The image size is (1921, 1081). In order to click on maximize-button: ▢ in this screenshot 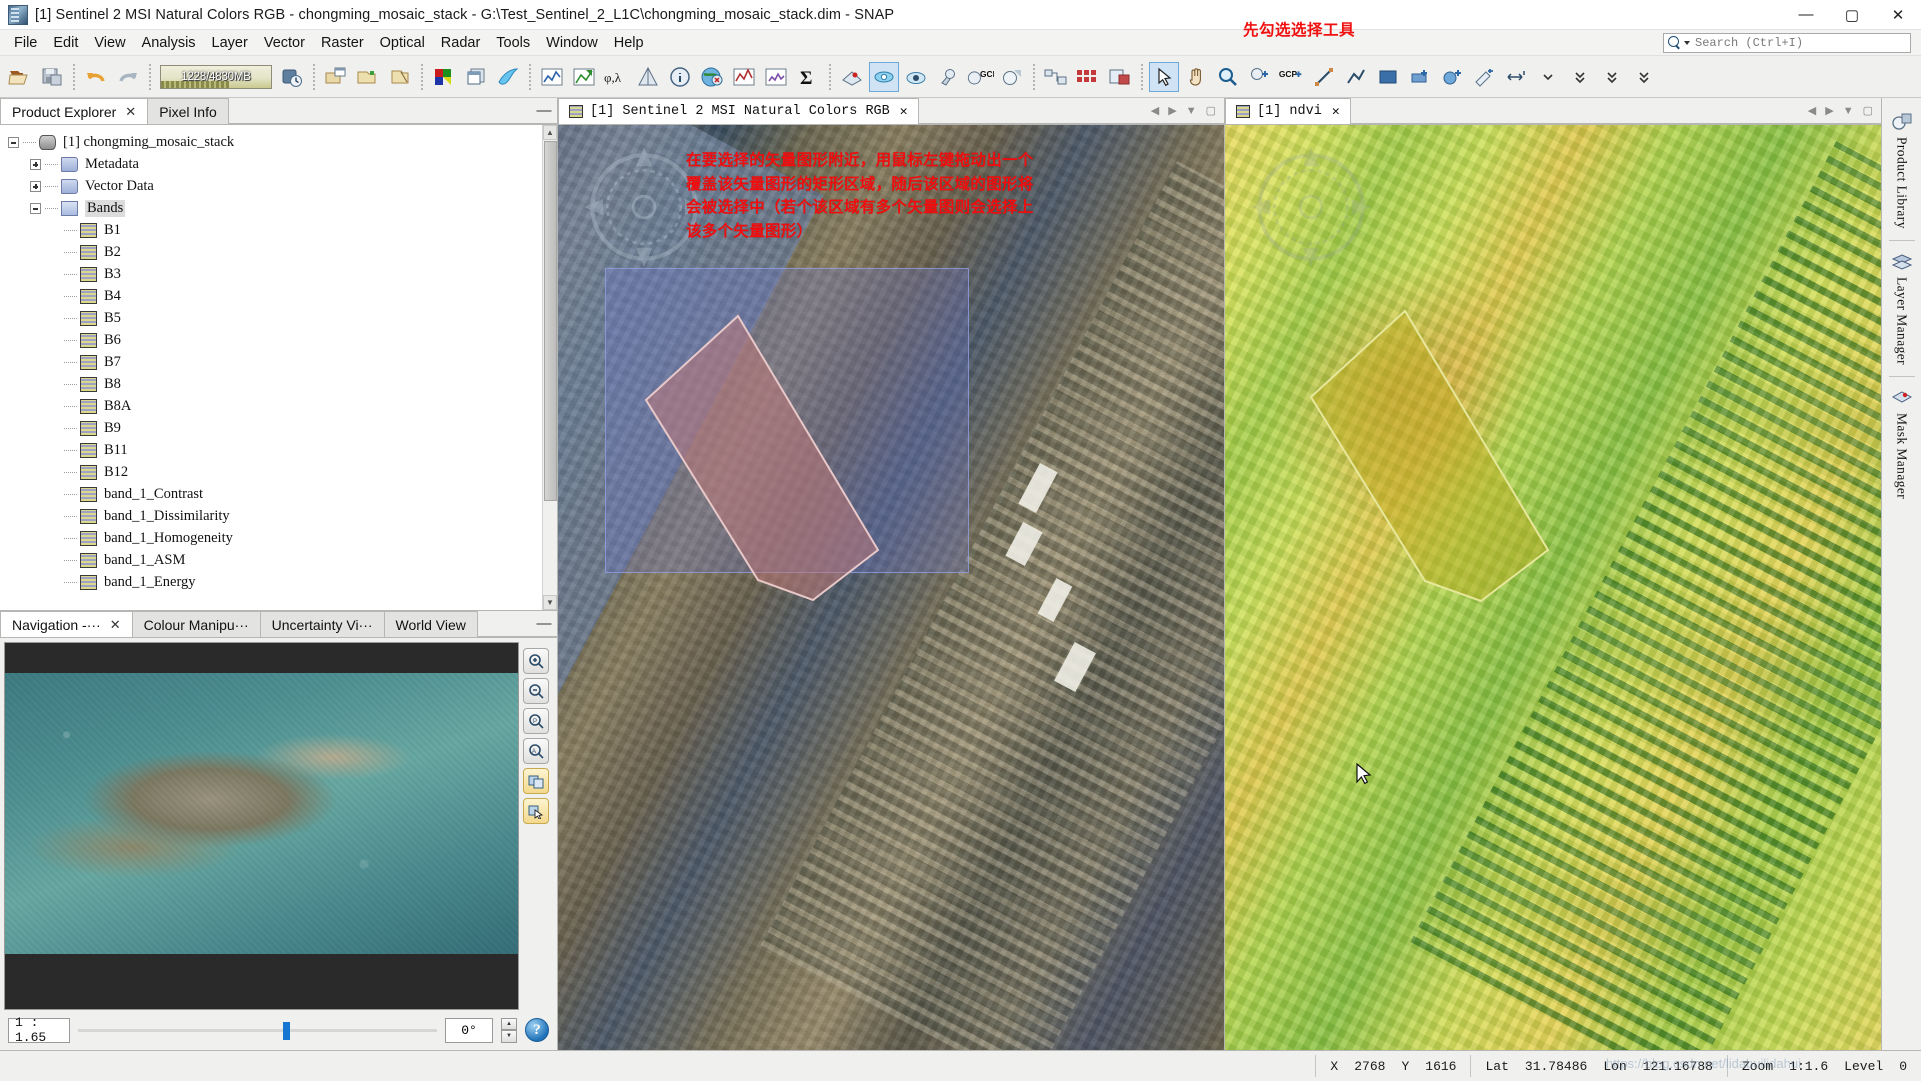, I will do `click(1852, 15)`.